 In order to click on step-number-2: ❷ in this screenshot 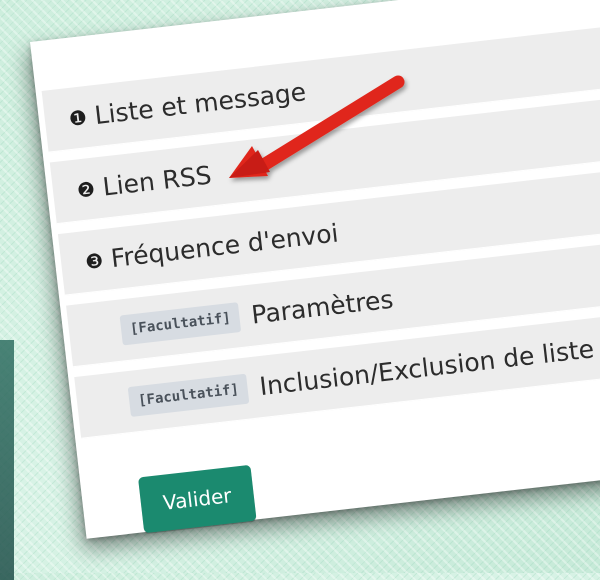, I will do `click(86, 189)`.